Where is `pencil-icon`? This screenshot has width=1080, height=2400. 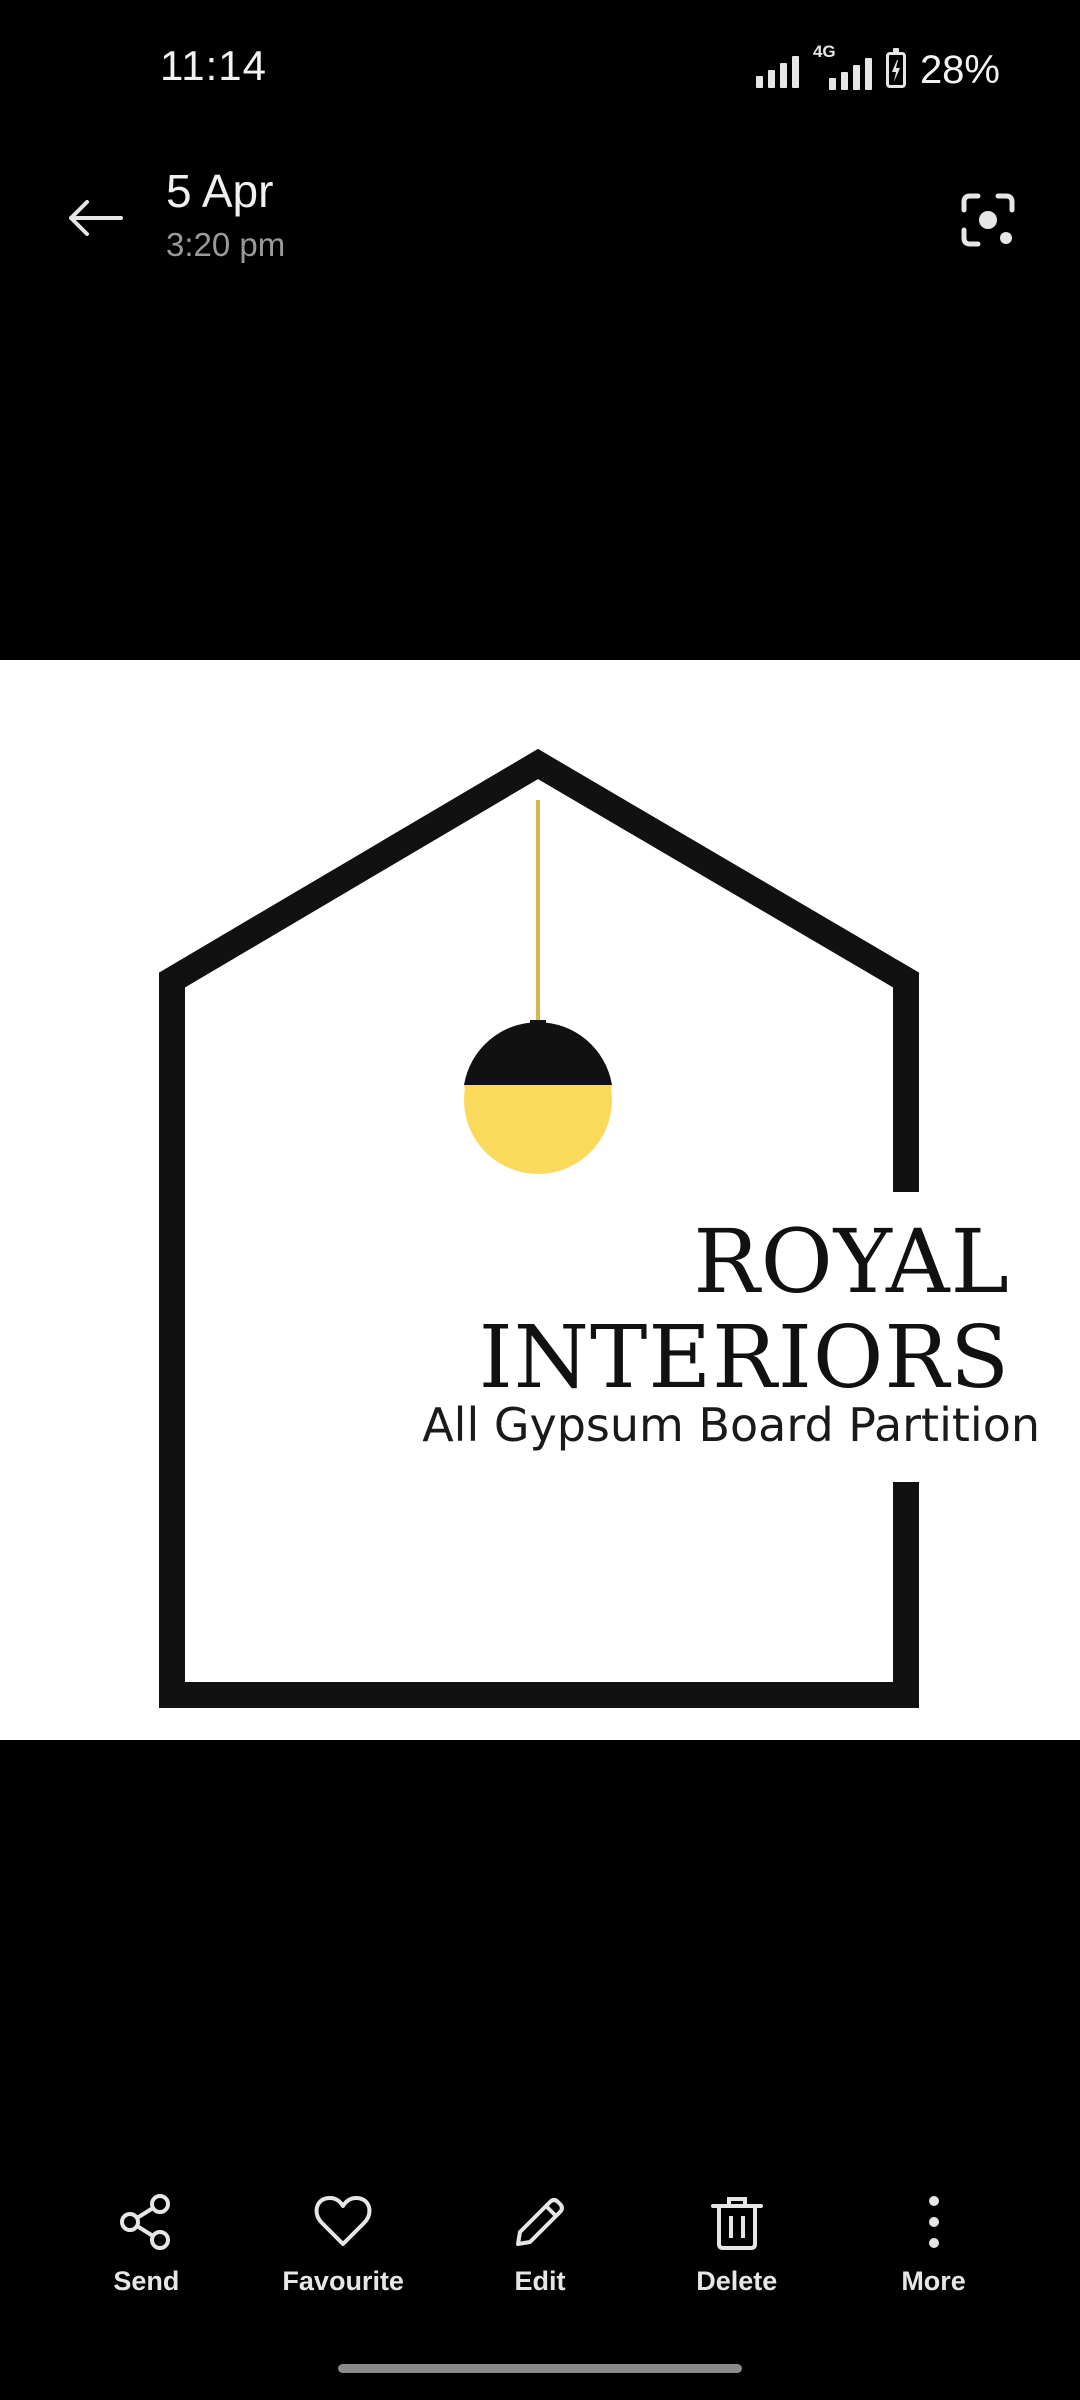 pencil-icon is located at coordinates (540, 2222).